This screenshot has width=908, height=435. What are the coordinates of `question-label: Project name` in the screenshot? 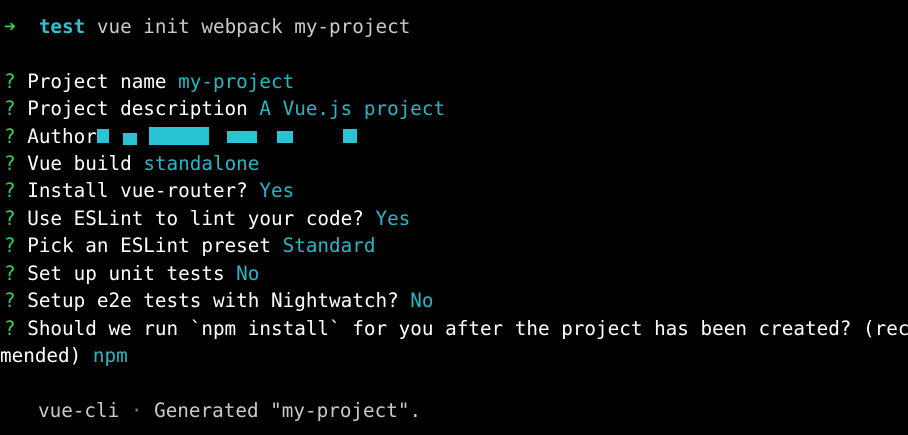 It's located at (97, 81).